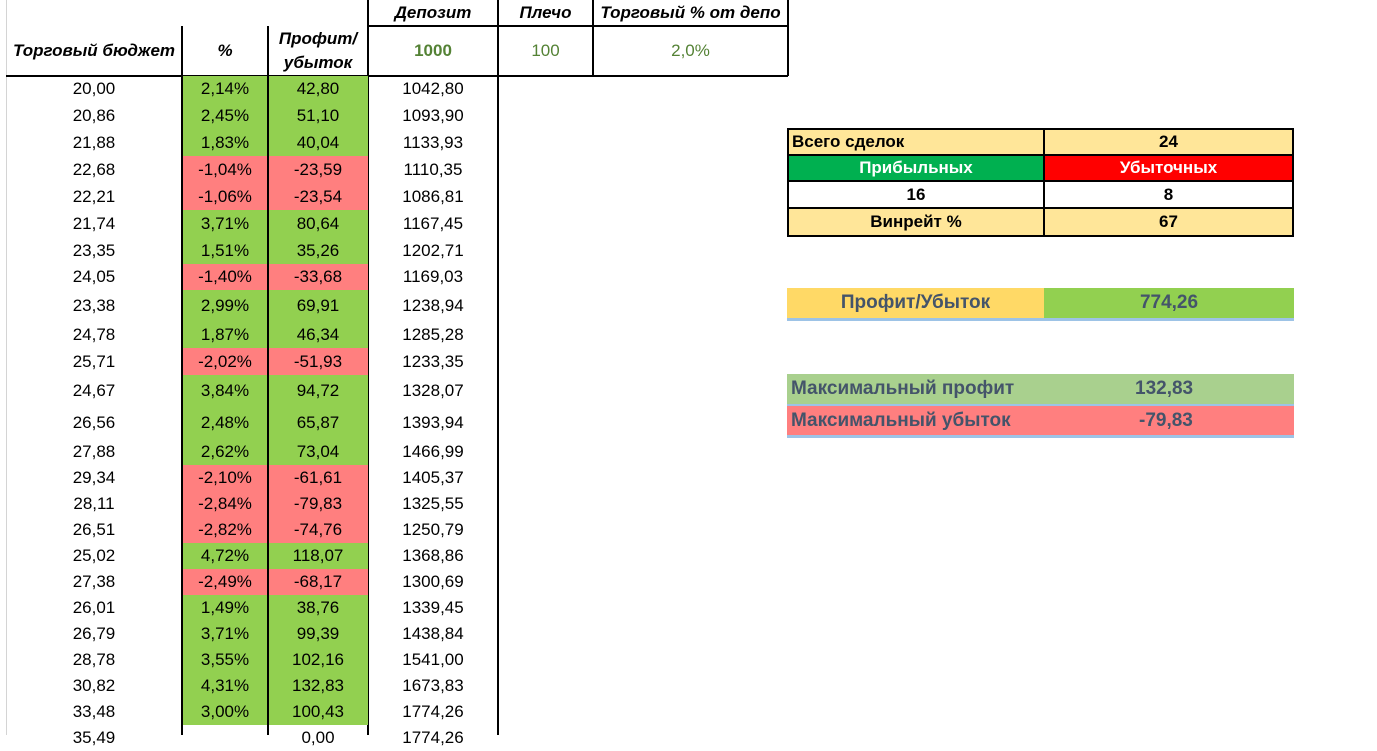 The width and height of the screenshot is (1377, 751). I want to click on cell-dep: 1133,93, so click(433, 142).